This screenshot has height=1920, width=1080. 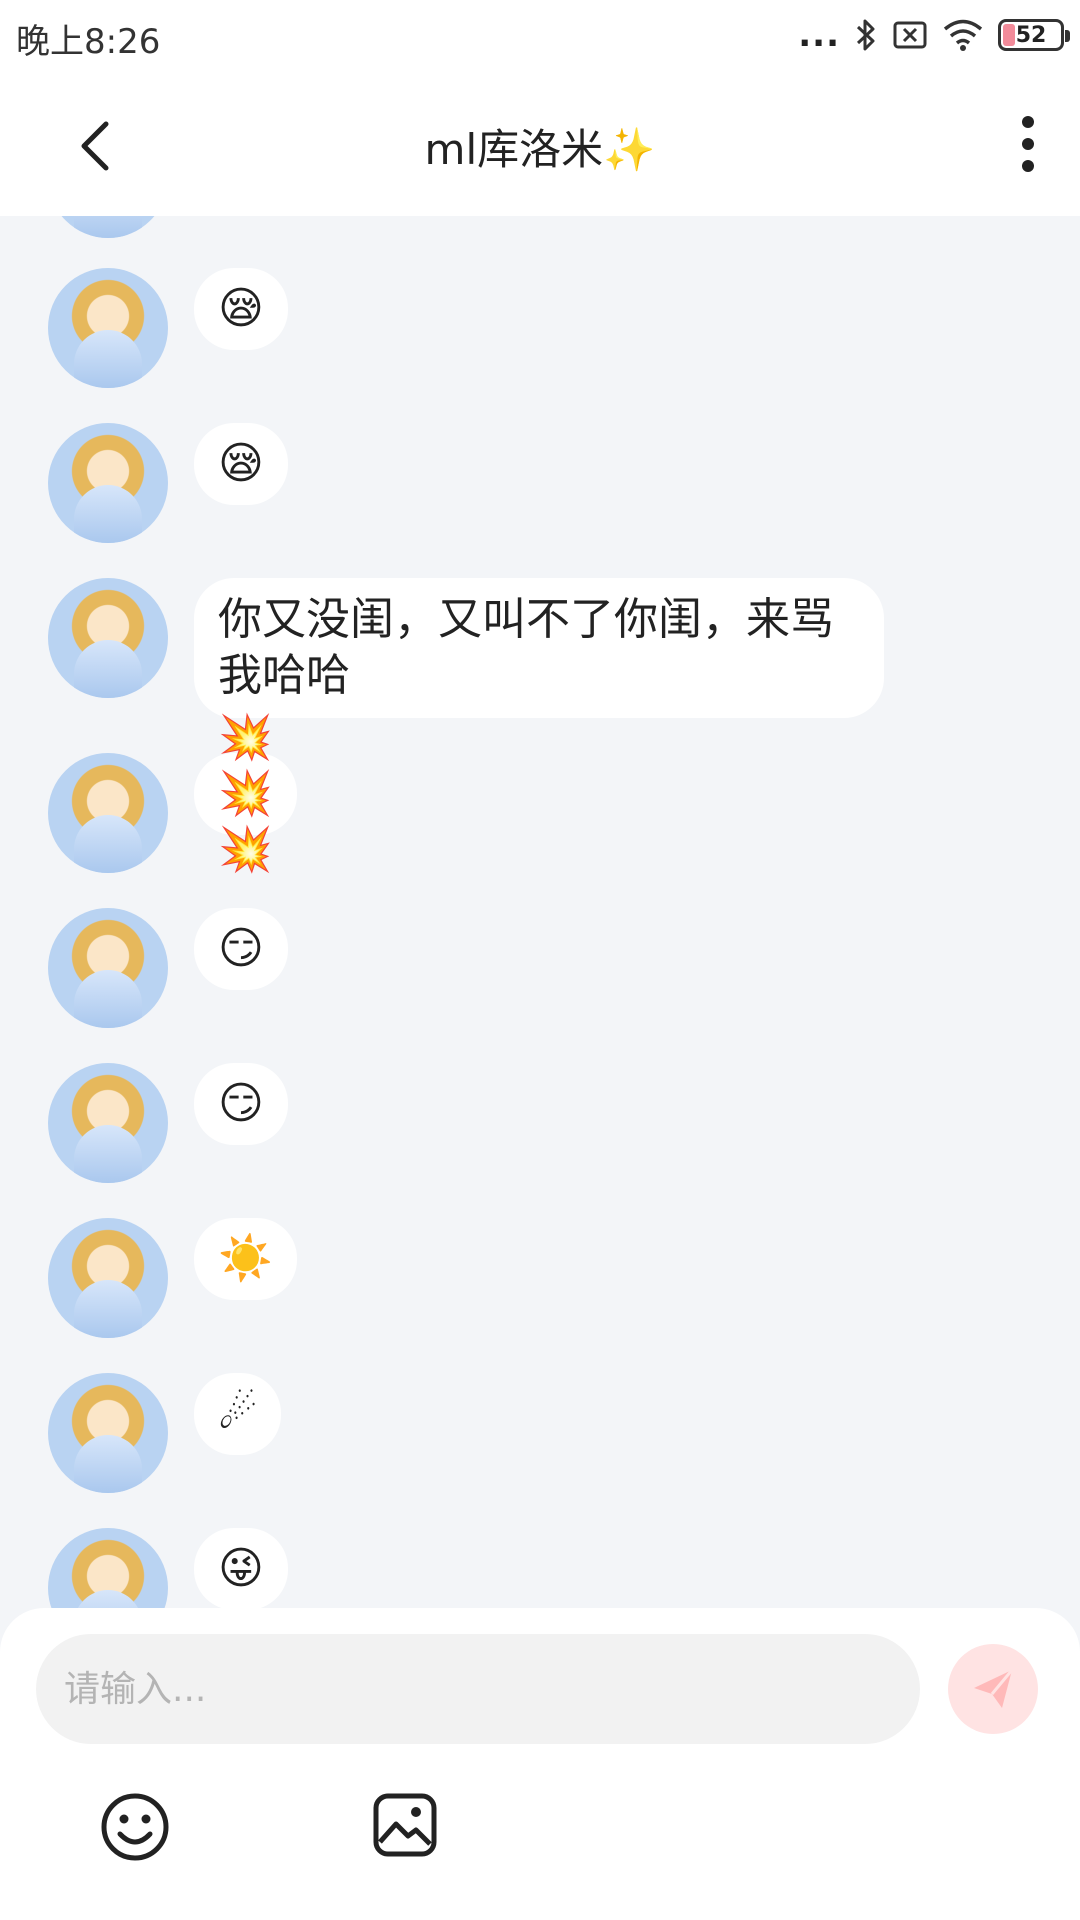 I want to click on send-button, so click(x=993, y=1689).